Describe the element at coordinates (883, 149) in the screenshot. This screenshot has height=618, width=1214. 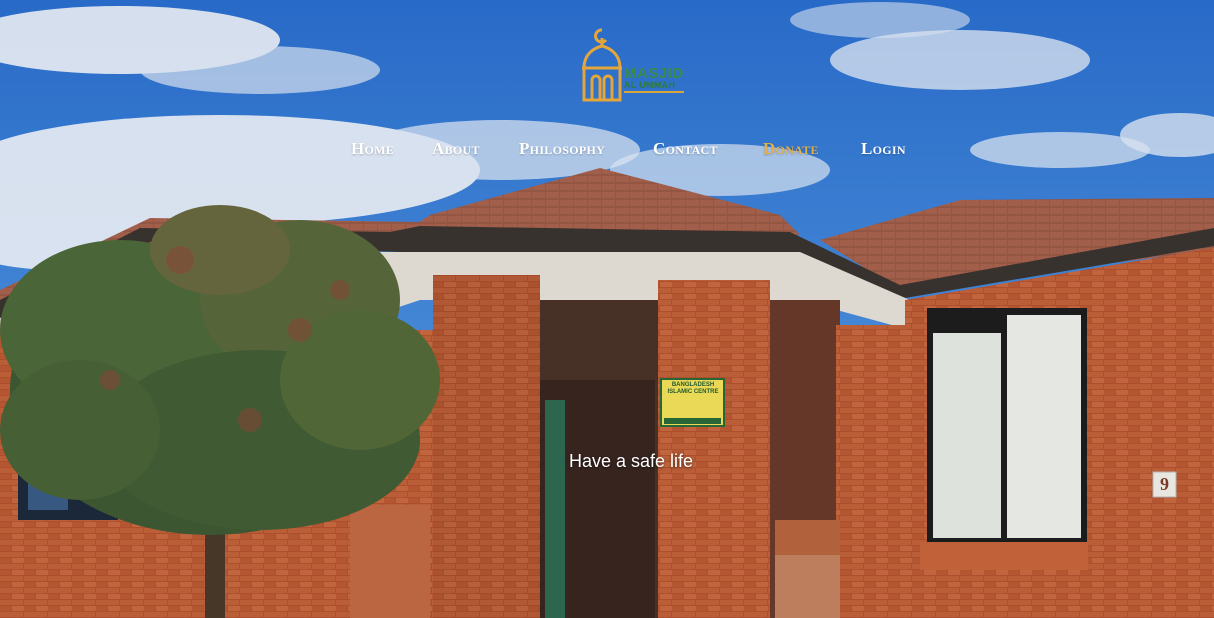
I see `nav-item-login: Login` at that location.